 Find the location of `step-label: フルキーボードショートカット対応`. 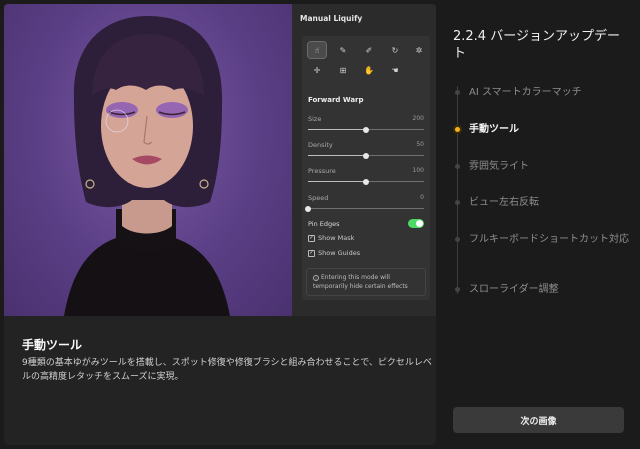

step-label: フルキーボードショートカット対応 is located at coordinates (549, 239).